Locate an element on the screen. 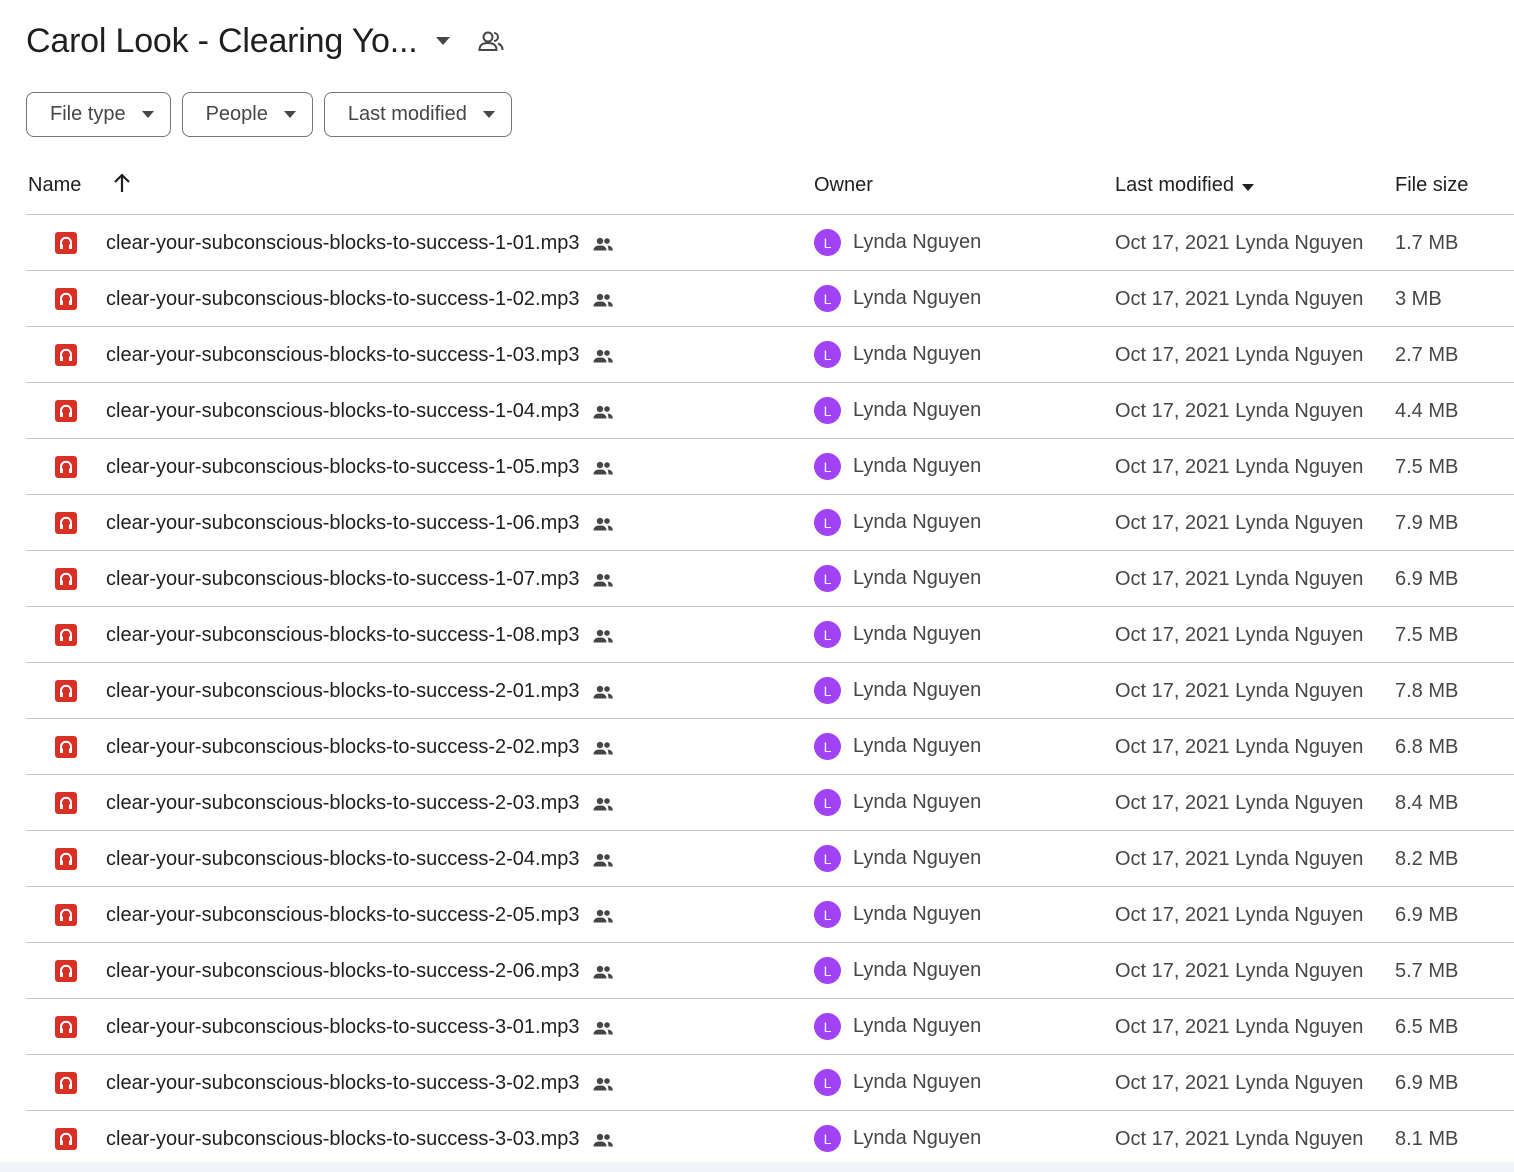  file-size-cell: 8.2 MB is located at coordinates (1427, 859).